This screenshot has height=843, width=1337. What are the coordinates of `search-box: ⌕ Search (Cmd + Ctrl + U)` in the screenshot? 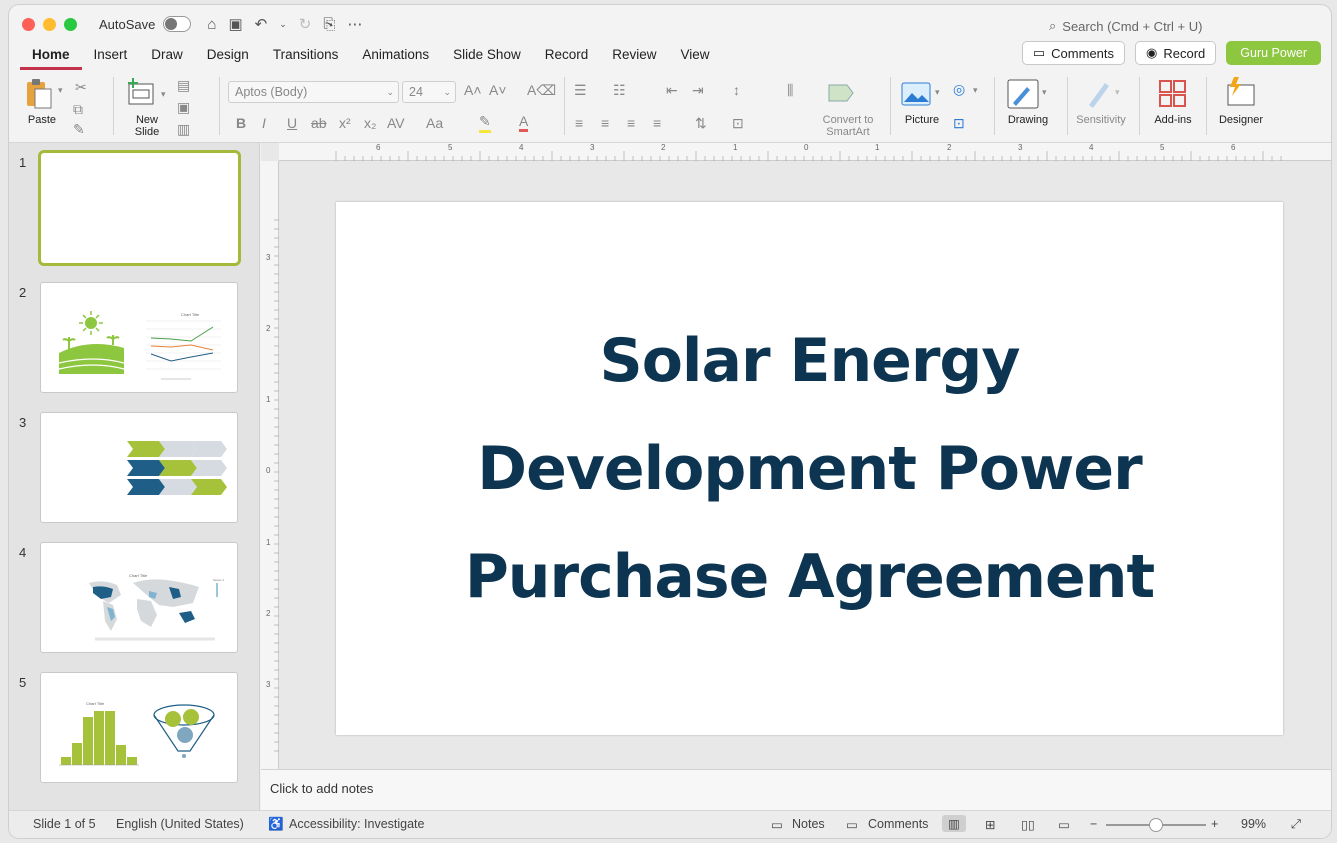 It's located at (1125, 26).